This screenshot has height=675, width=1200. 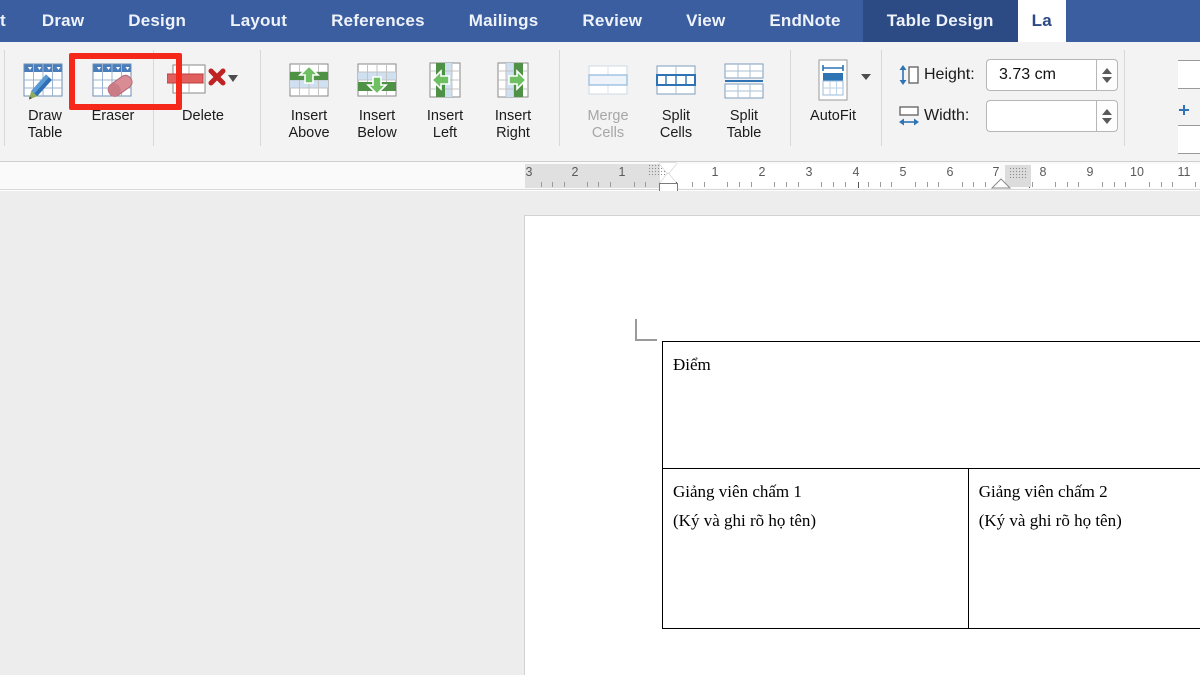 I want to click on column-width-stepper, so click(x=1052, y=116).